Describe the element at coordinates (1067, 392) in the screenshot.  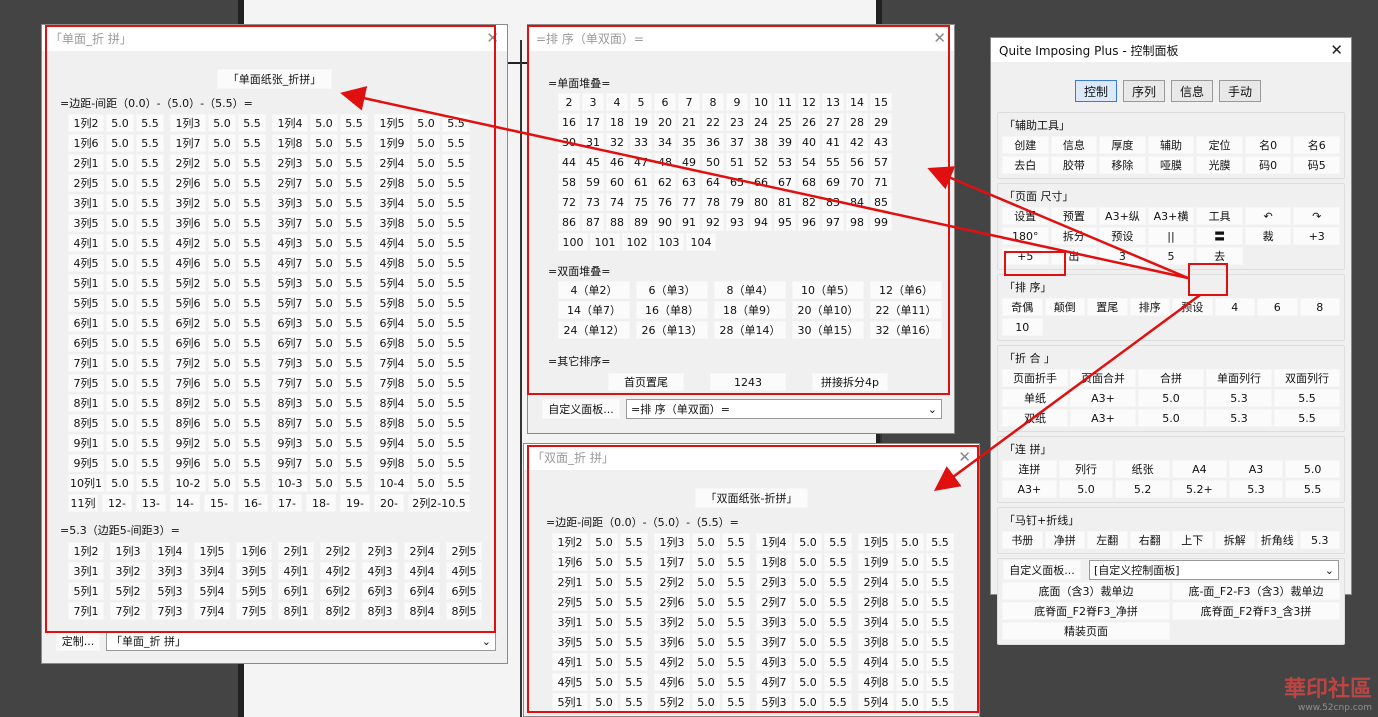
I see `arrow-to-double` at that location.